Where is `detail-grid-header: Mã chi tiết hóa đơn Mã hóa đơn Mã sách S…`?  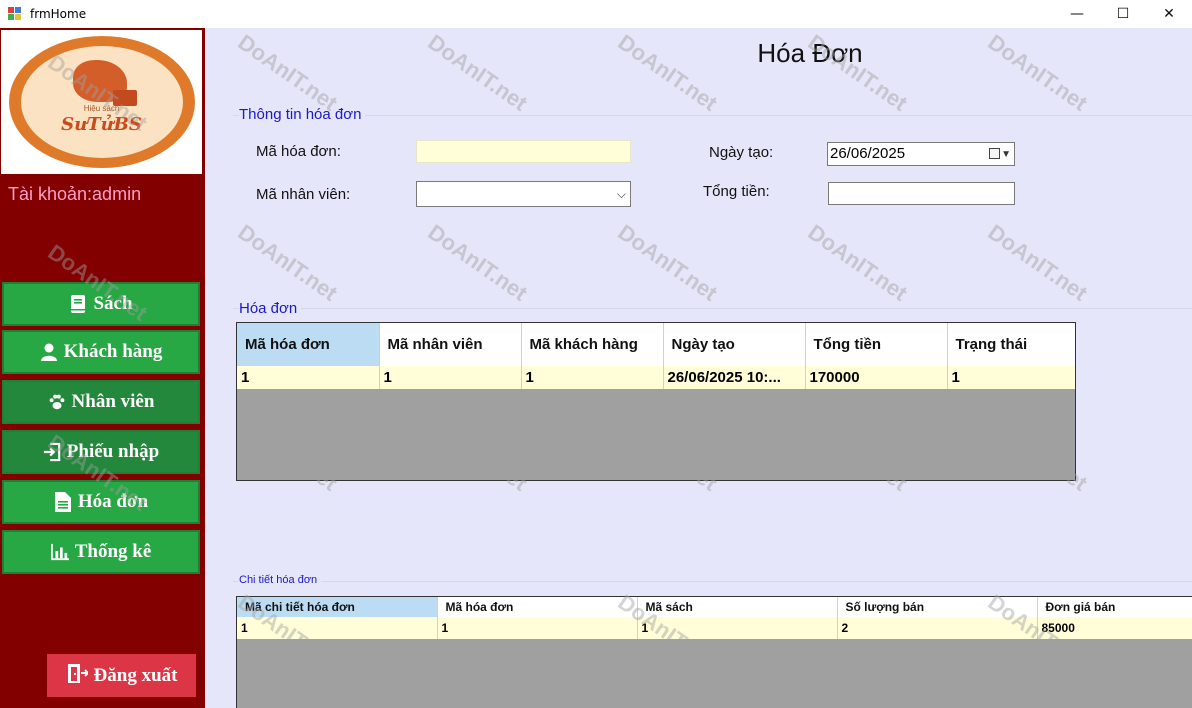 detail-grid-header: Mã chi tiết hóa đơn Mã hóa đơn Mã sách S… is located at coordinates (714, 607).